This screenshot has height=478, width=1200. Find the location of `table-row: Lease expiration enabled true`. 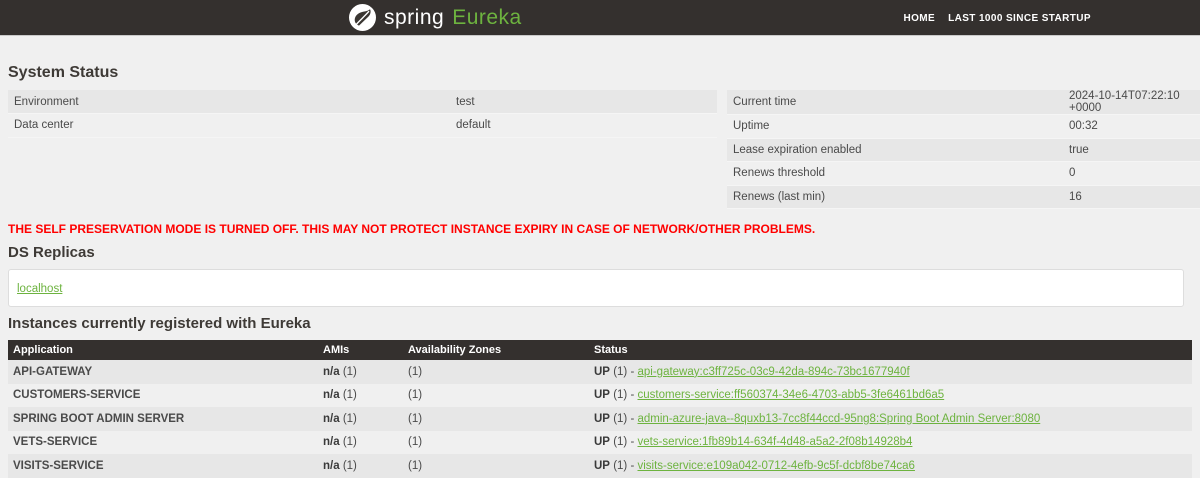

table-row: Lease expiration enabled true is located at coordinates (963, 150).